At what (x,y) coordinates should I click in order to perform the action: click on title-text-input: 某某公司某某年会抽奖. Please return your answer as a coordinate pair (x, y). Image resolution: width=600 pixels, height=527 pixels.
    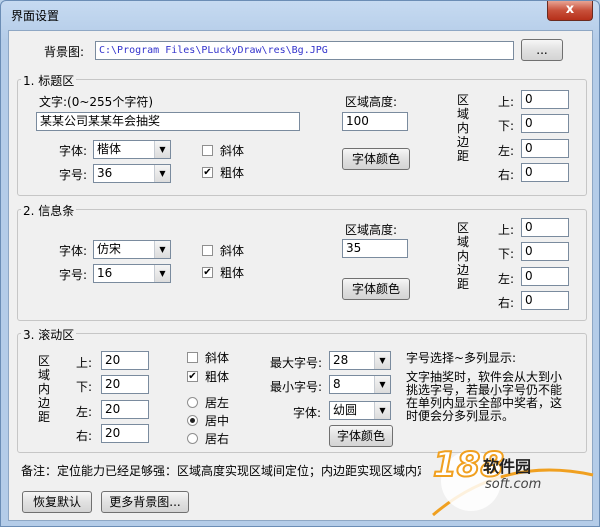
    Looking at the image, I should click on (168, 121).